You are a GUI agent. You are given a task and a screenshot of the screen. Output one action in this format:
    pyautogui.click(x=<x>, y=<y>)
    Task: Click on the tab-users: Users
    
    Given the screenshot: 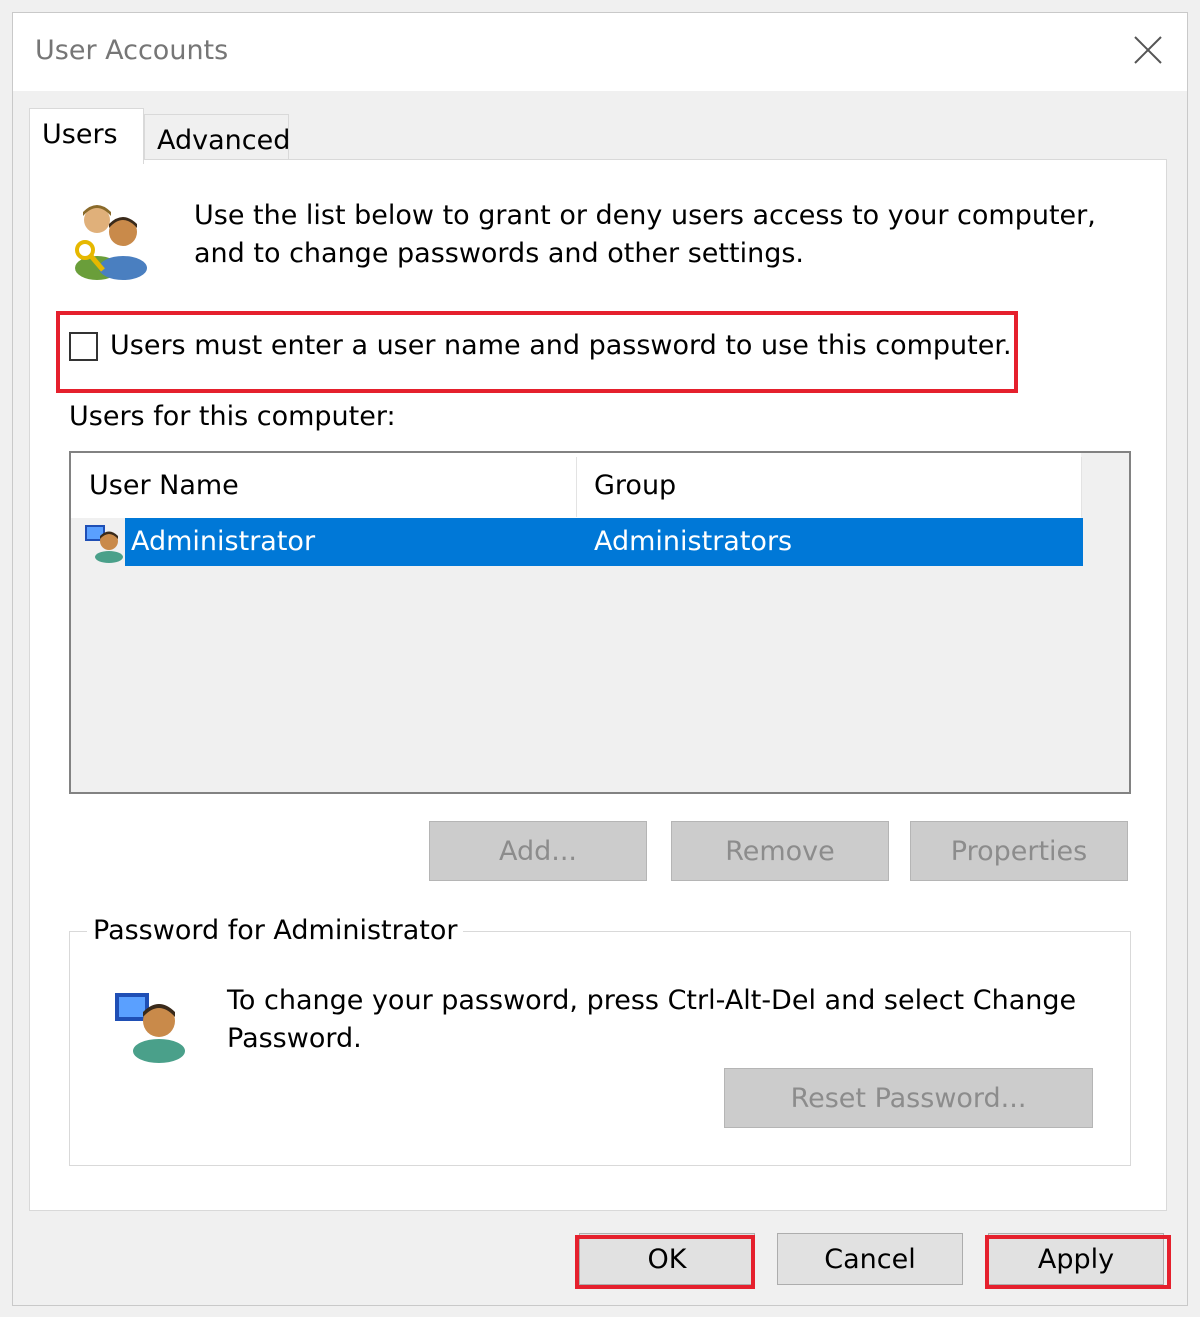 What is the action you would take?
    pyautogui.click(x=86, y=136)
    